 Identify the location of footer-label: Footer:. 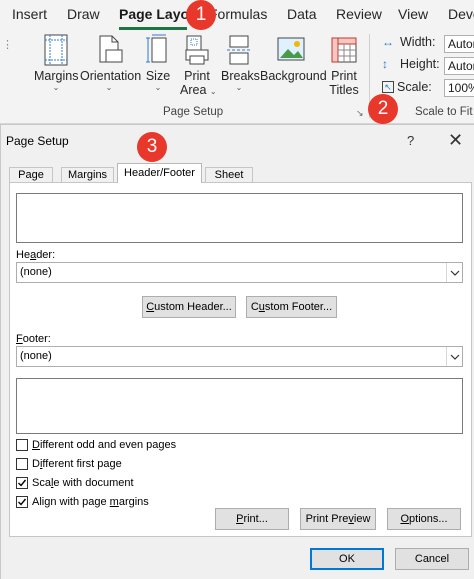
(33, 339).